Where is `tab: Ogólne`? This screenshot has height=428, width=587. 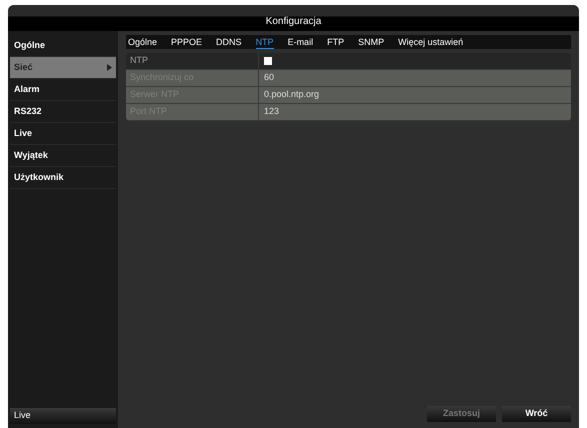 tab: Ogólne is located at coordinates (143, 42).